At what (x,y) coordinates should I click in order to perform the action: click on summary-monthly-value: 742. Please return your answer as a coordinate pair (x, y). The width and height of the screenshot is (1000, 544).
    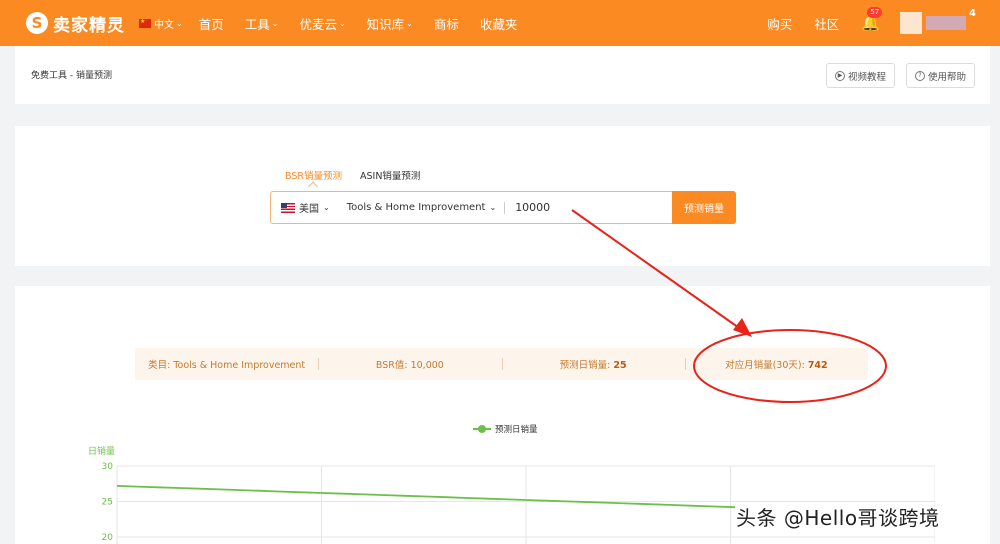
    Looking at the image, I should click on (817, 365).